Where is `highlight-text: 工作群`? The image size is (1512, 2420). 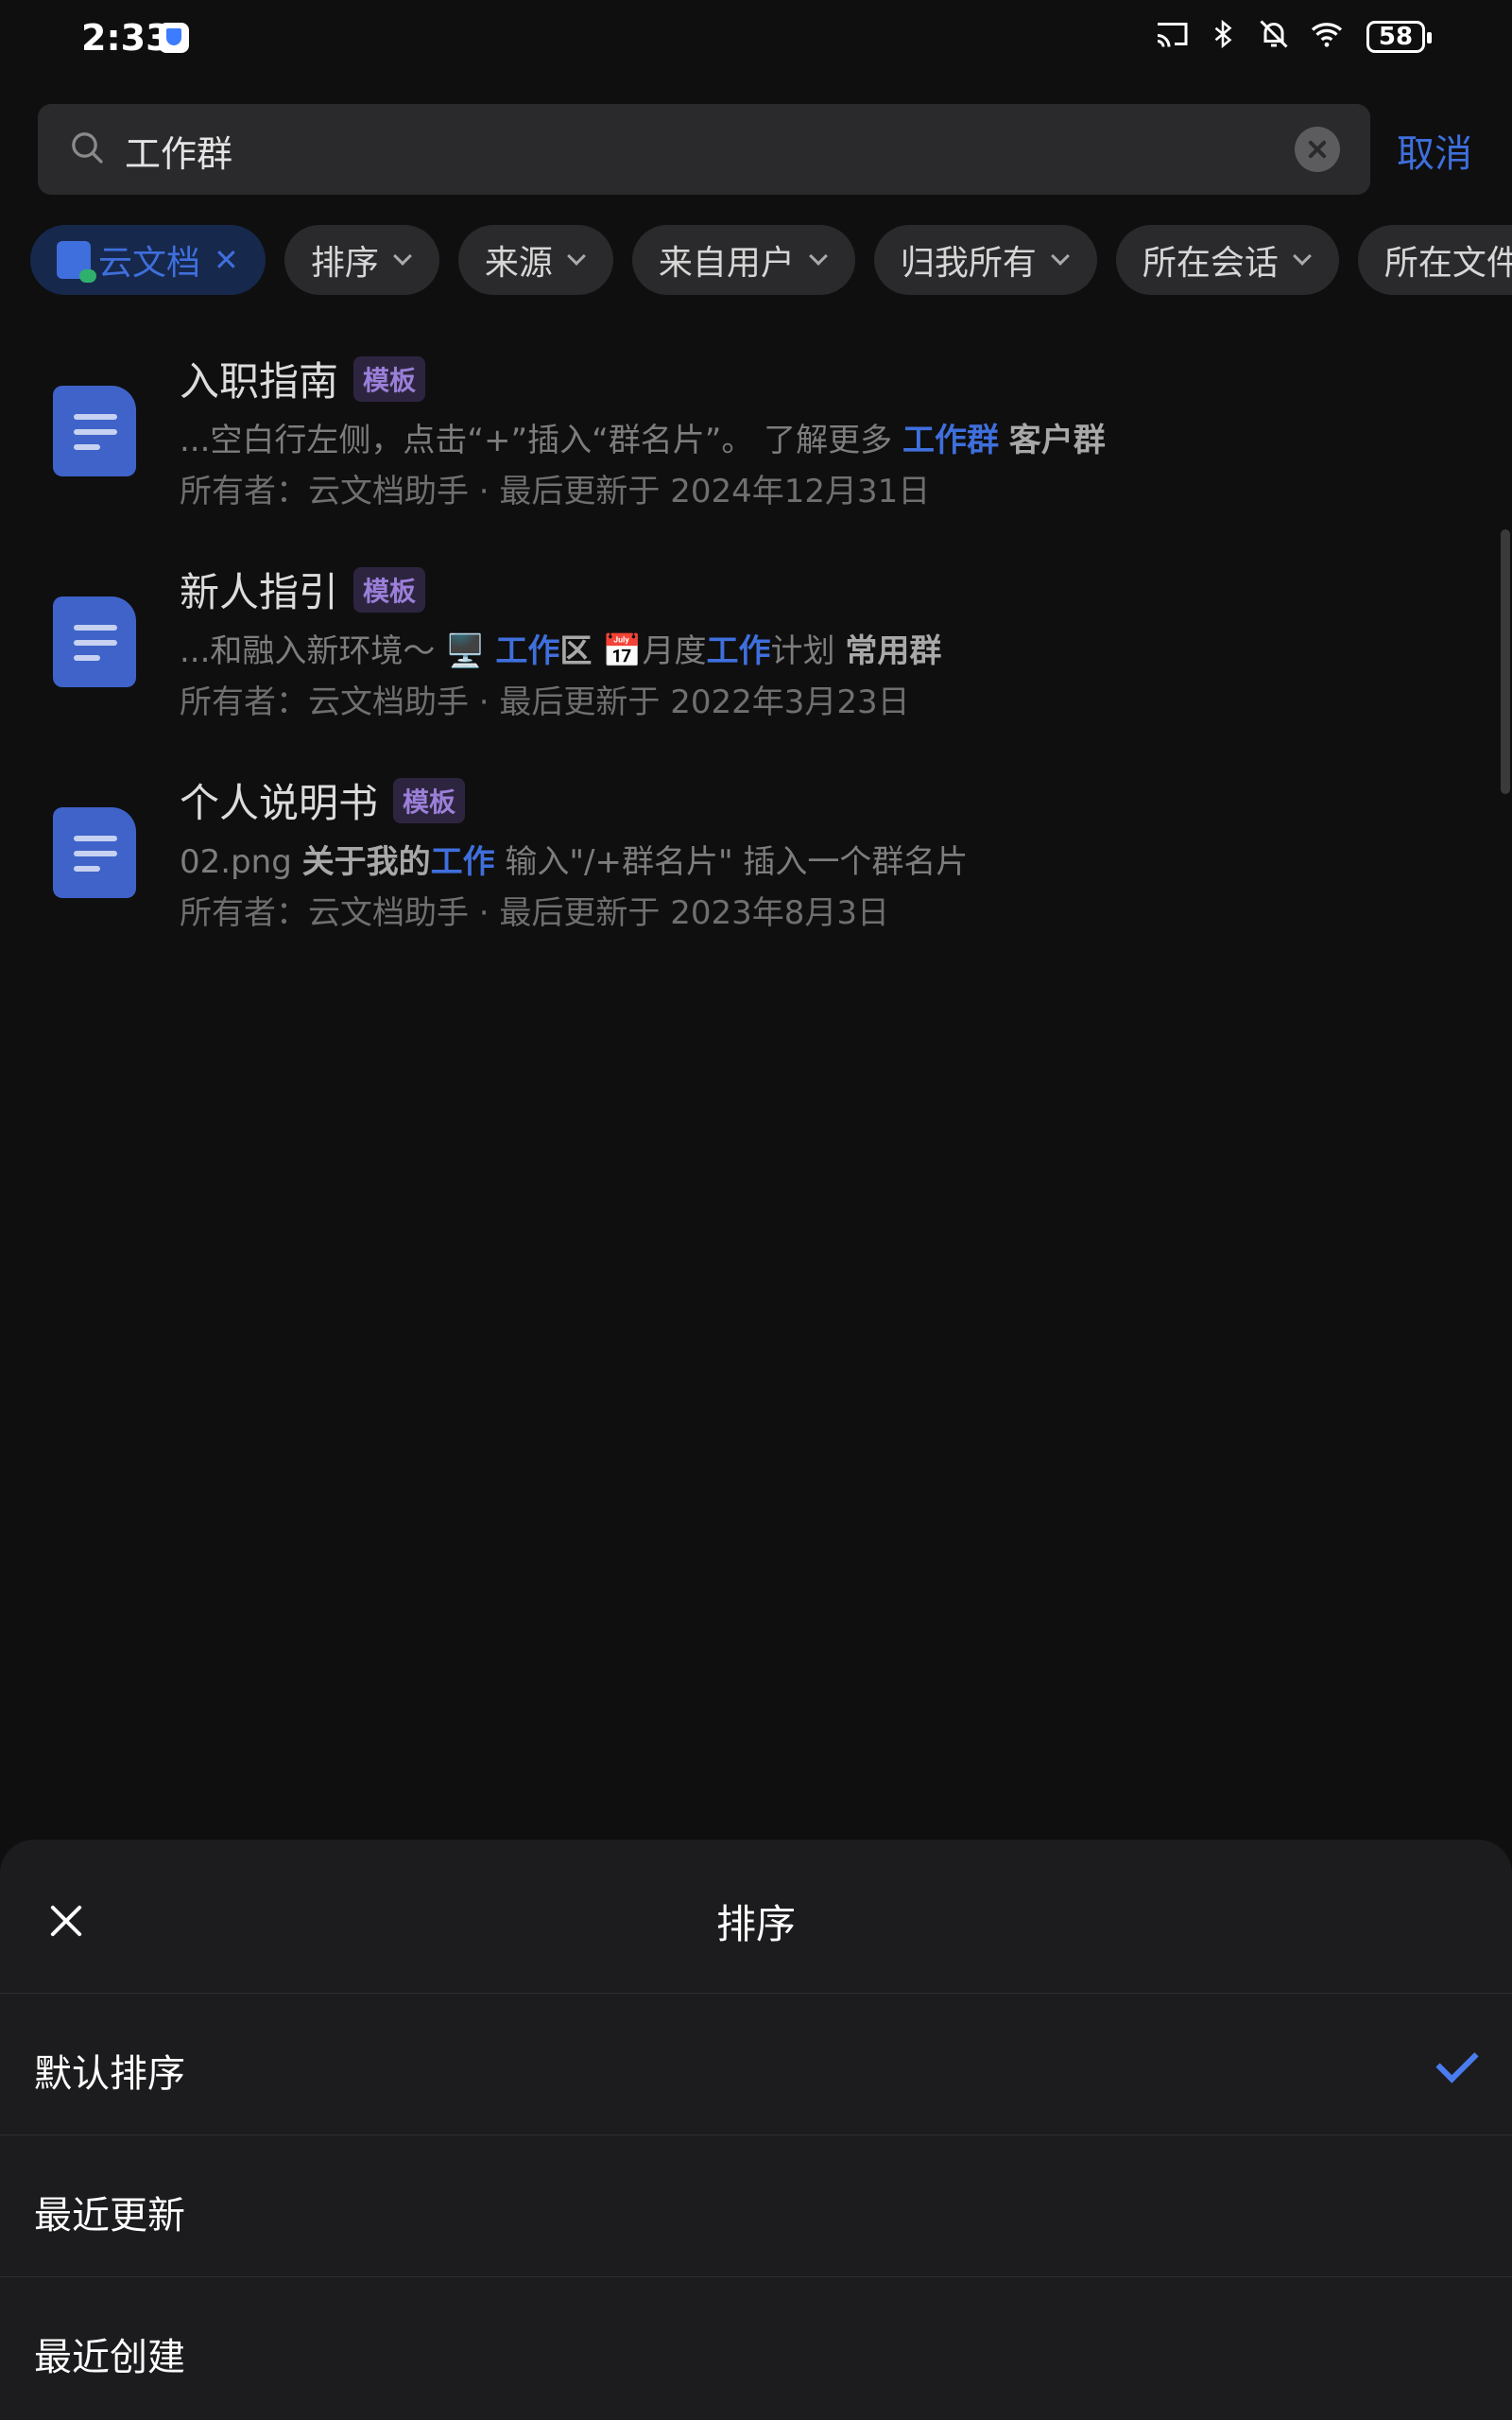
highlight-text: 工作群 is located at coordinates (950, 440).